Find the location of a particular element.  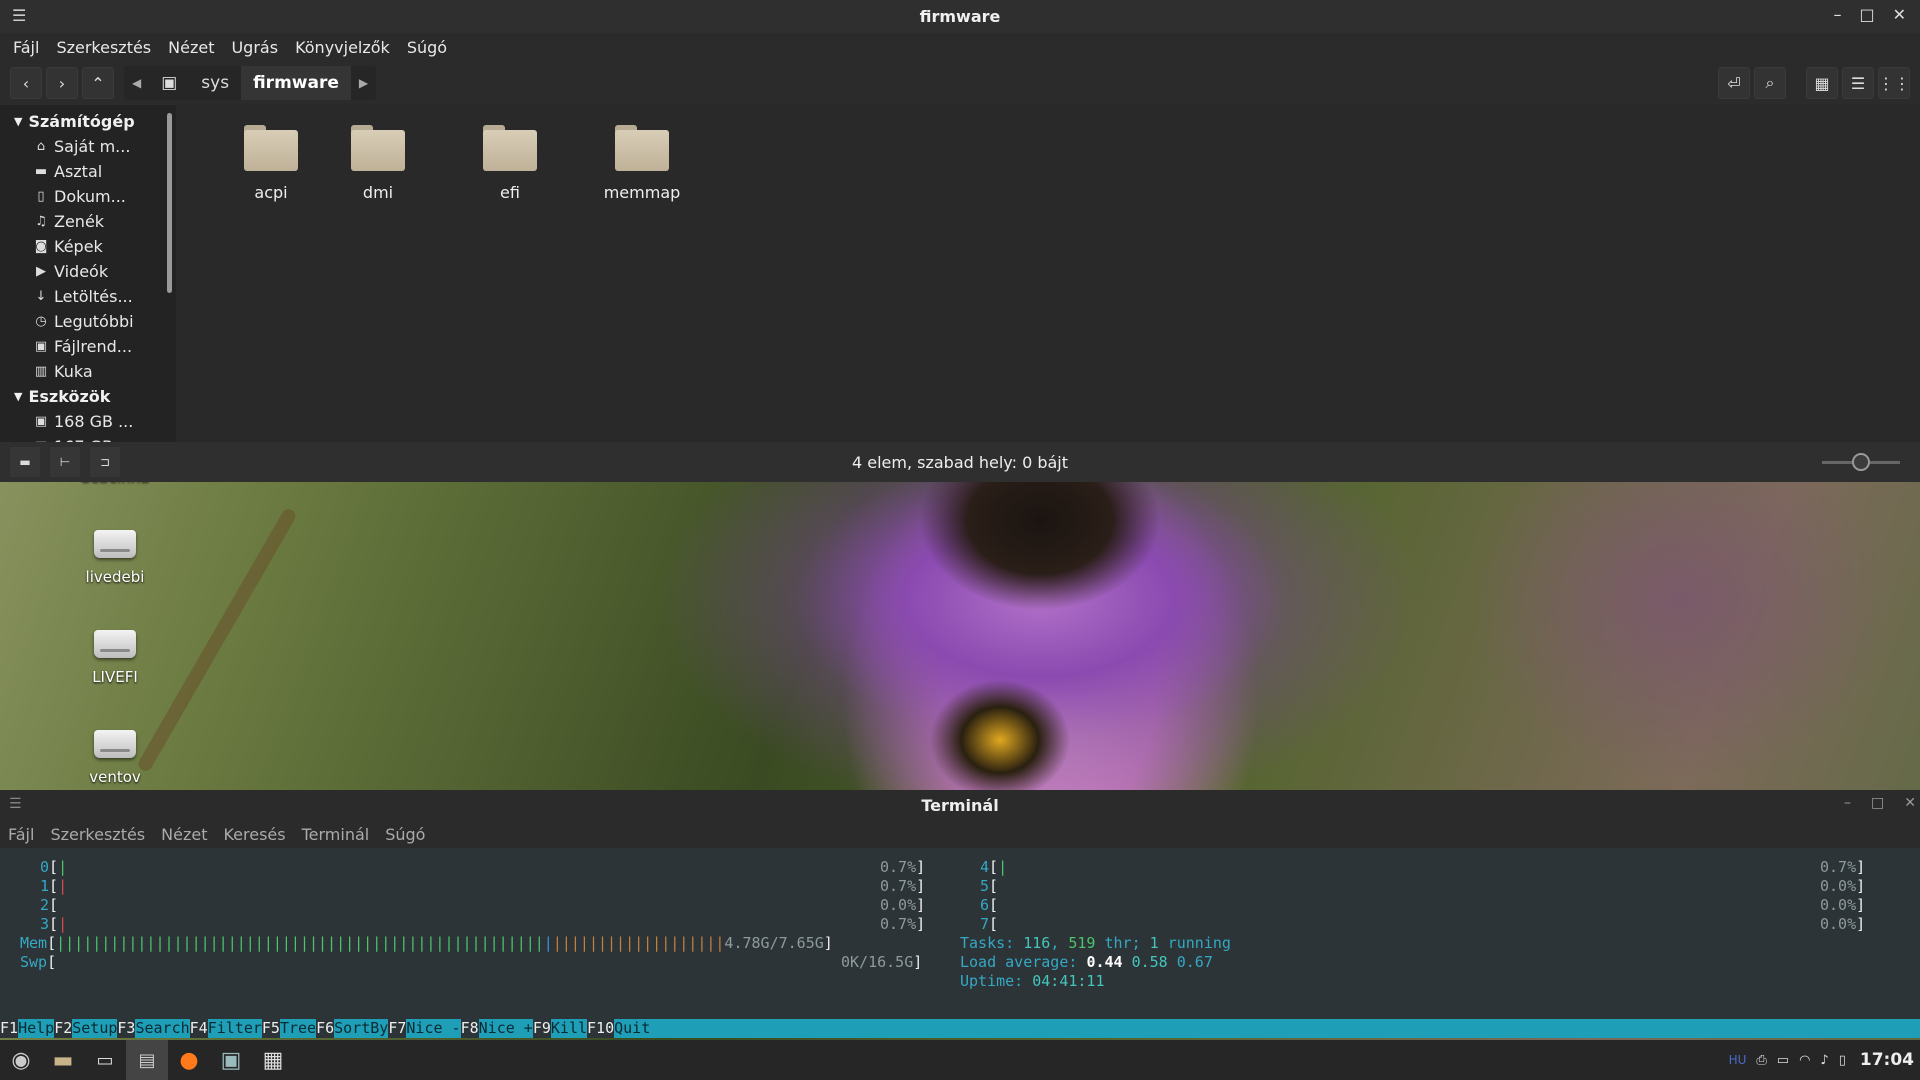

zoom-slider is located at coordinates (1861, 462).